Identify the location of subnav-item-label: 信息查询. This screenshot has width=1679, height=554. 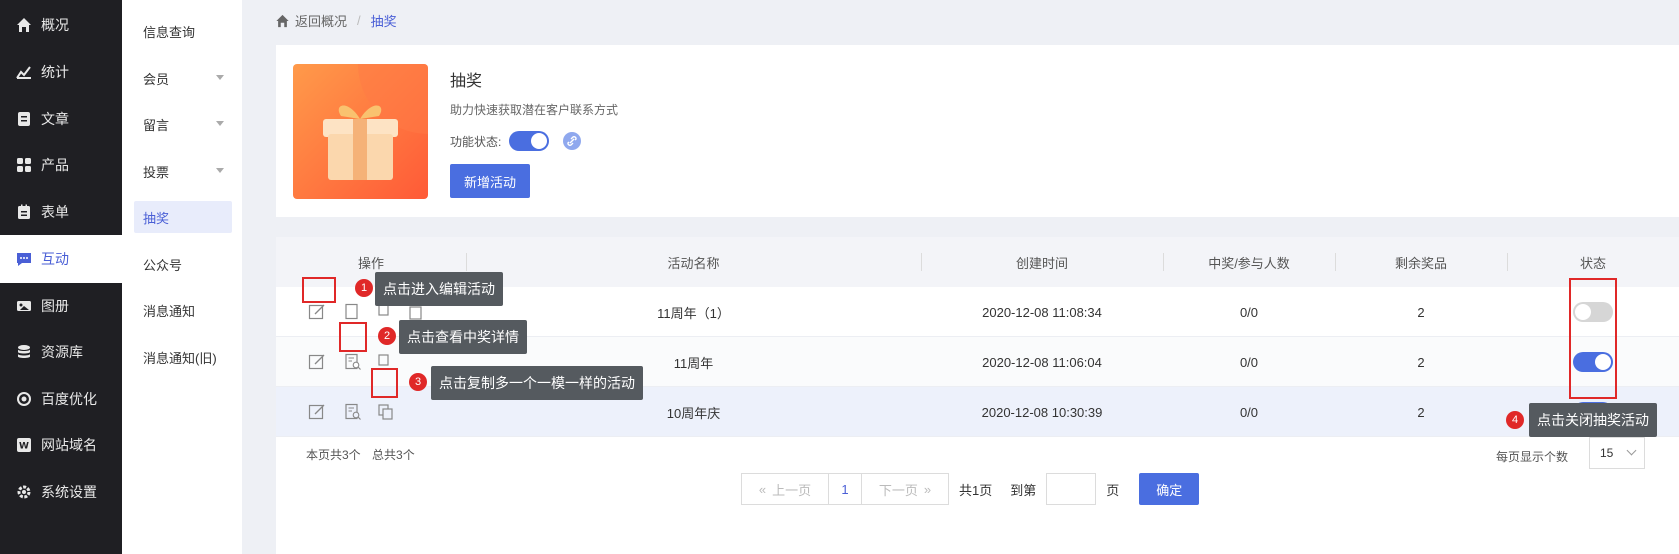
(169, 32).